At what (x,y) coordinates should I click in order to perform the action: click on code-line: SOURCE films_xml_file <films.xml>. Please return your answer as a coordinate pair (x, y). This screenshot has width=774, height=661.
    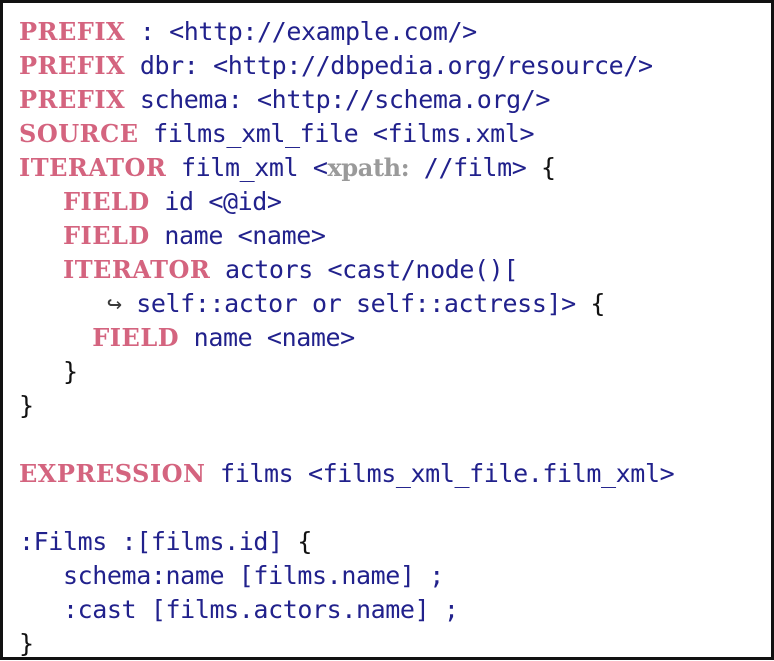
    Looking at the image, I should click on (395, 134).